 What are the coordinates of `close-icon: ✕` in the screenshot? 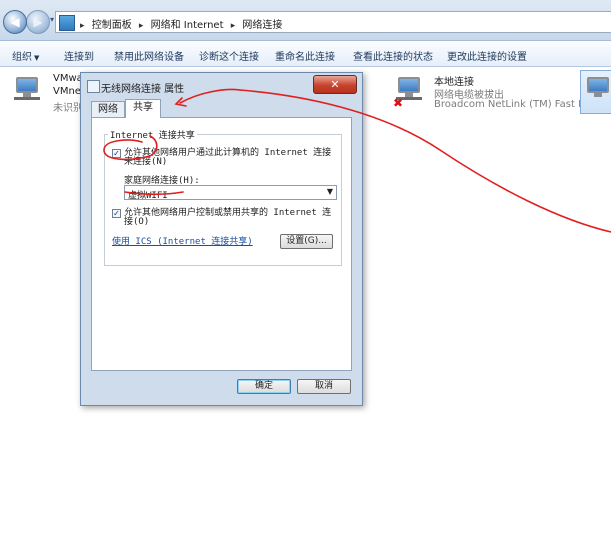 It's located at (335, 84).